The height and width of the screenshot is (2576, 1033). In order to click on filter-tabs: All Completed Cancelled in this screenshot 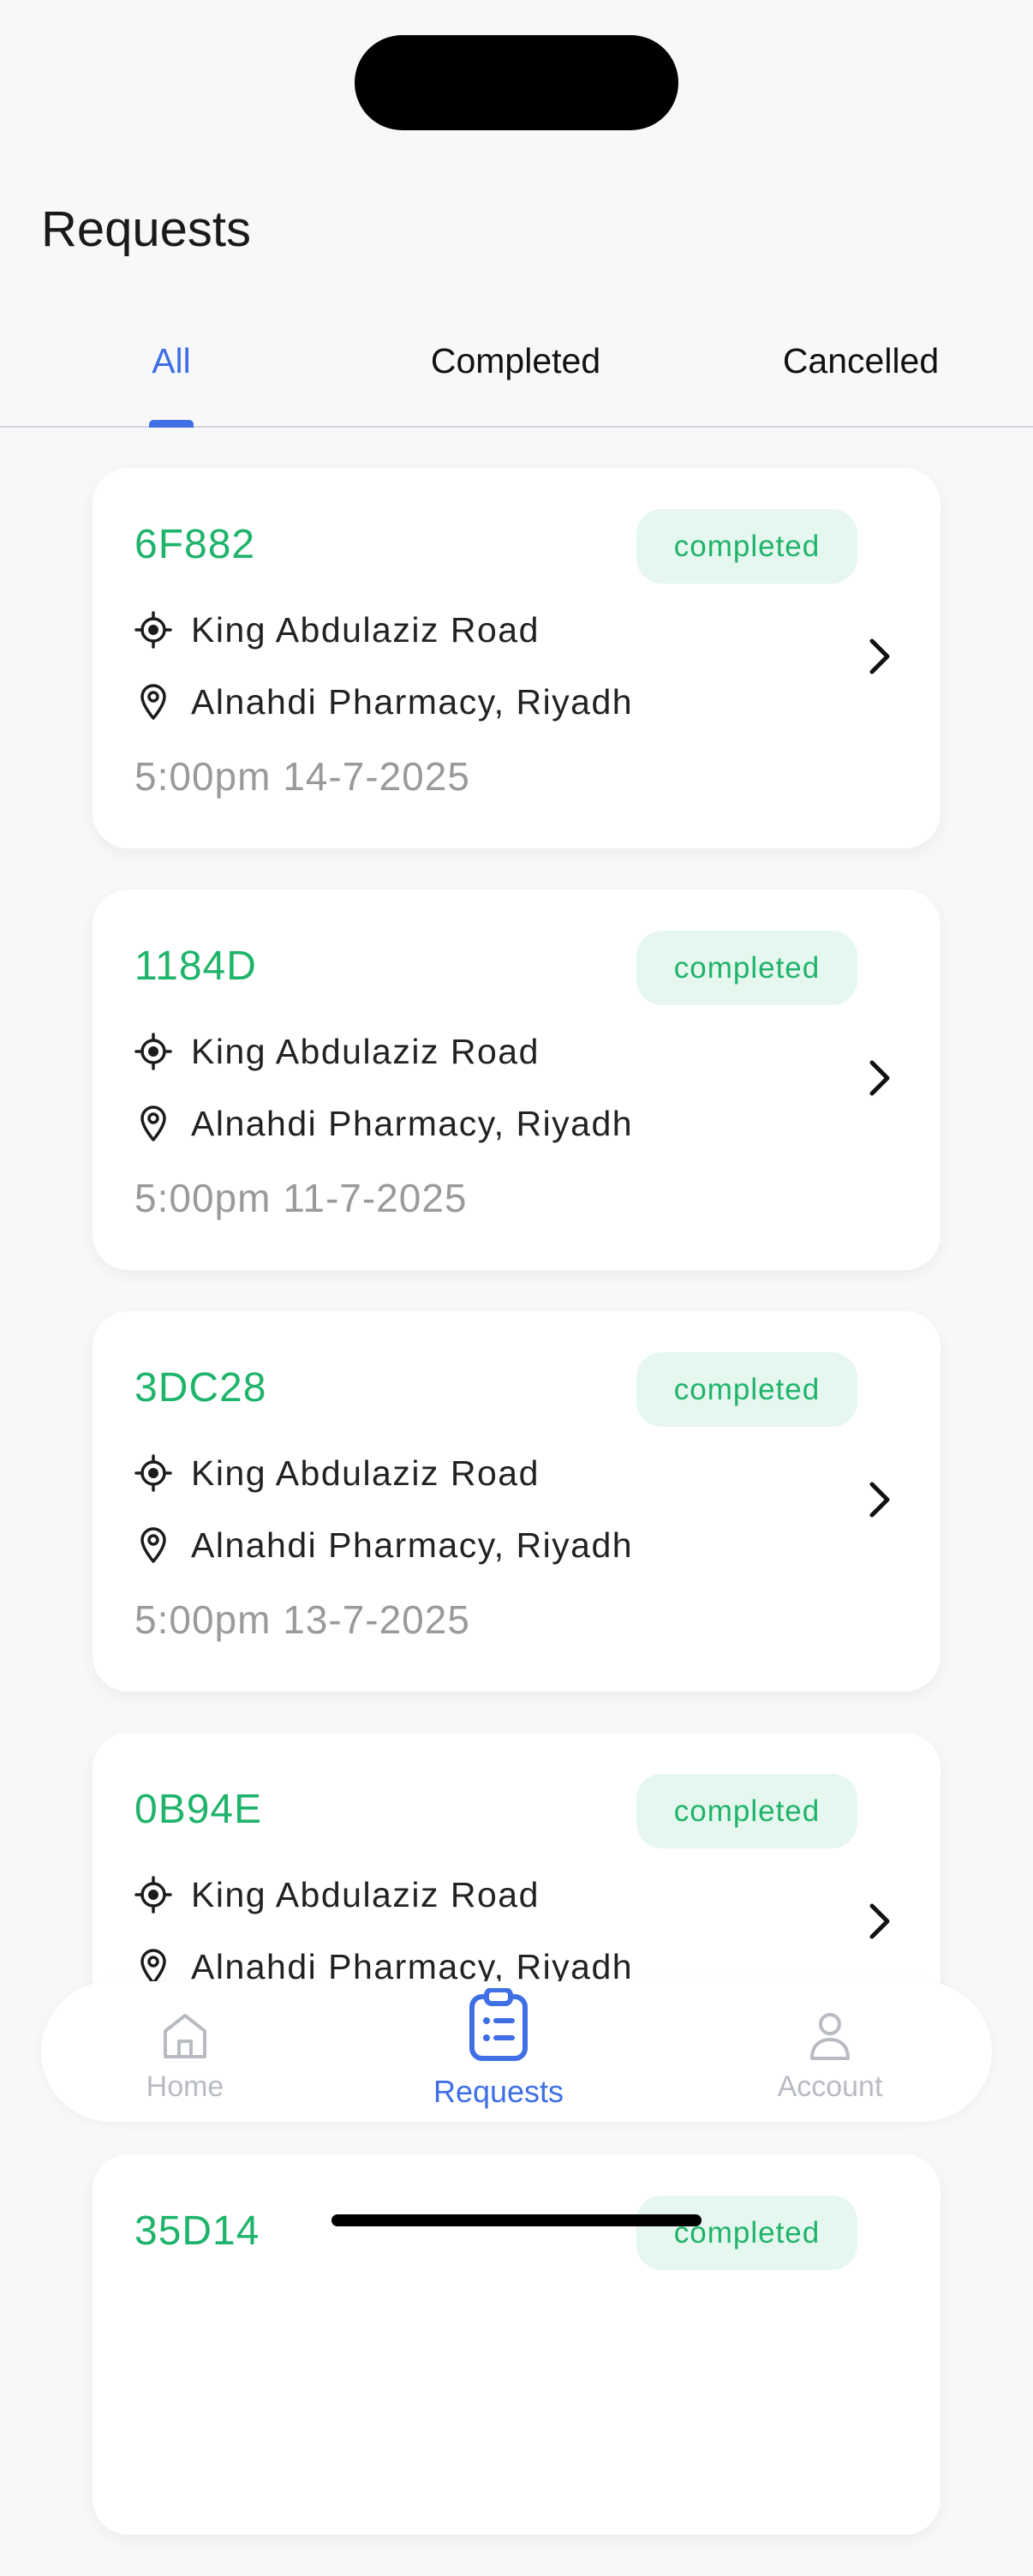, I will do `click(516, 373)`.